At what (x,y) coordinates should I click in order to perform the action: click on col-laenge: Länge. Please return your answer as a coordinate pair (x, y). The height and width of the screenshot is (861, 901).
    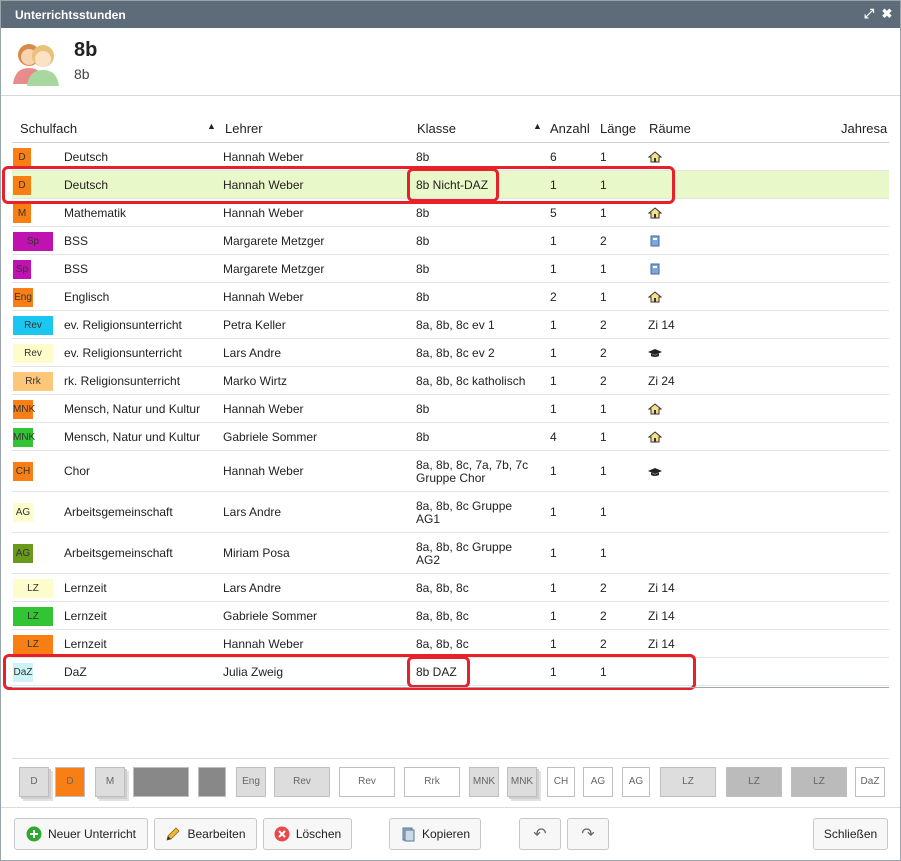
    Looking at the image, I should click on (618, 128).